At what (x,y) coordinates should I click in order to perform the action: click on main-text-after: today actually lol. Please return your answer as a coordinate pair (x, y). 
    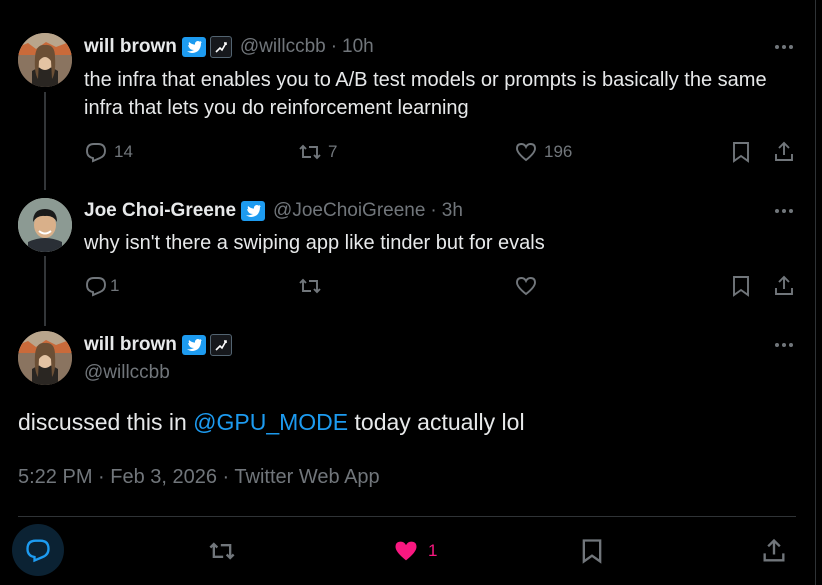
    Looking at the image, I should click on (436, 422).